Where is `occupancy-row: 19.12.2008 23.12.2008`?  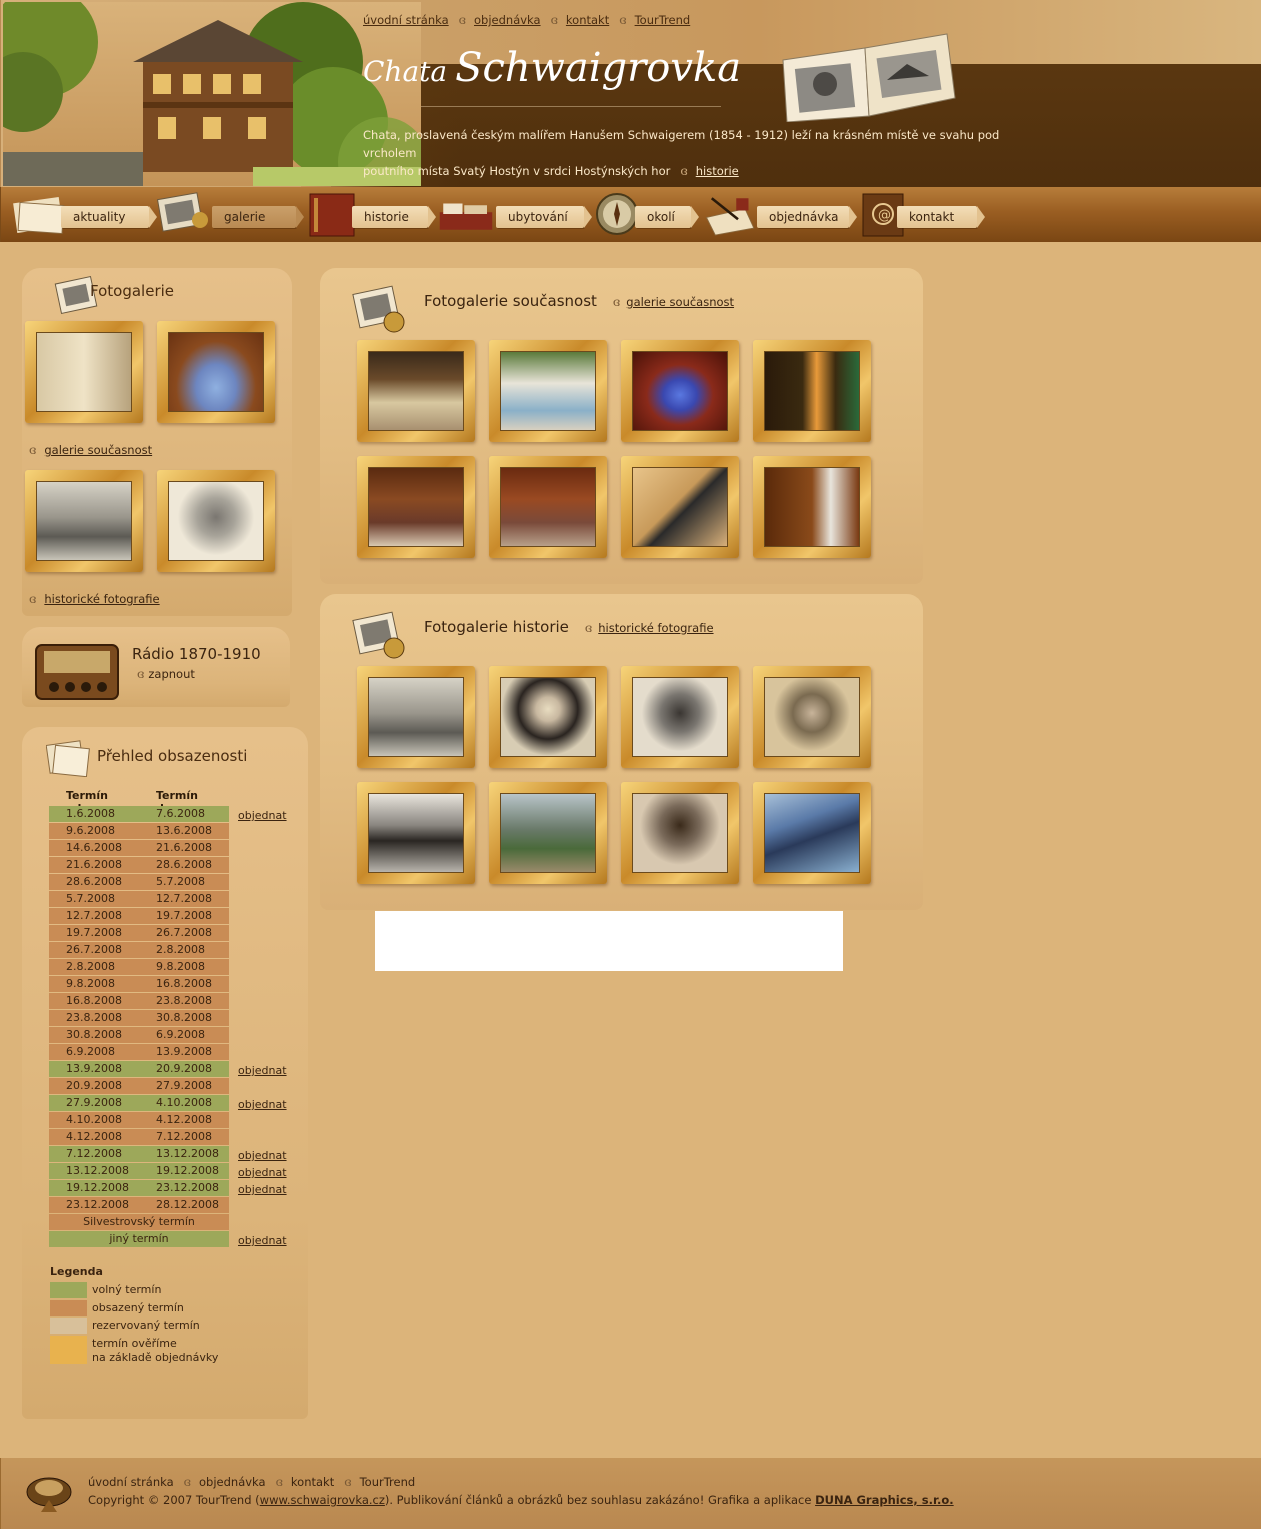
occupancy-row: 19.12.2008 23.12.2008 is located at coordinates (139, 1188).